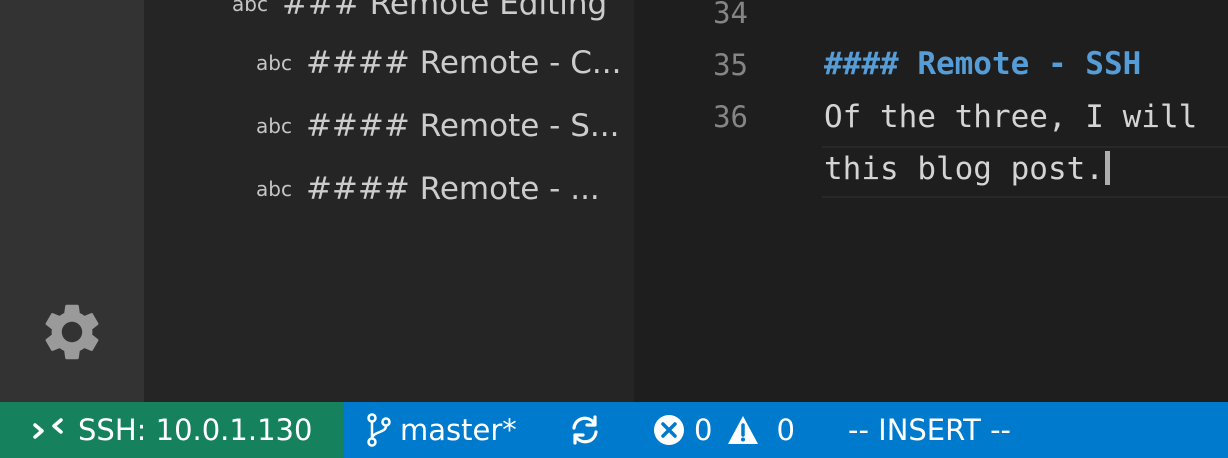  What do you see at coordinates (444, 11) in the screenshot?
I see `outline-item-label: ### Remote Editing` at bounding box center [444, 11].